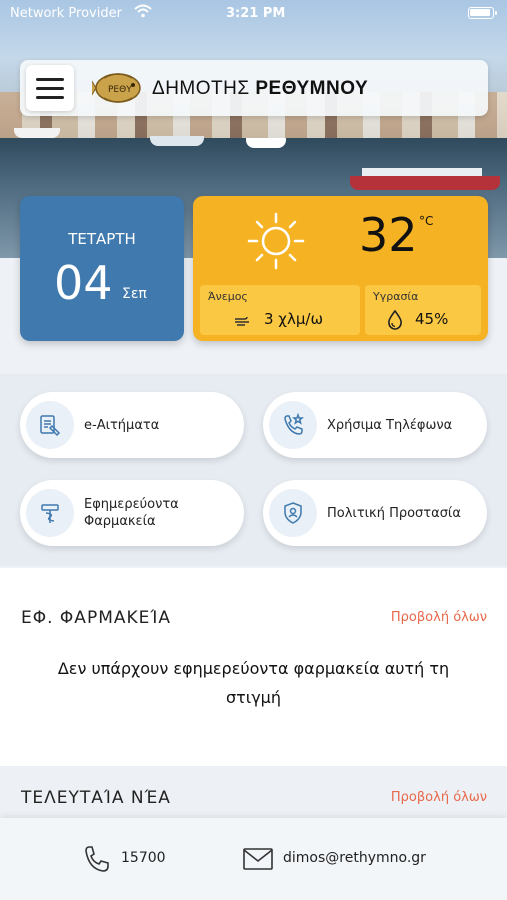  I want to click on menu-button, so click(50, 88).